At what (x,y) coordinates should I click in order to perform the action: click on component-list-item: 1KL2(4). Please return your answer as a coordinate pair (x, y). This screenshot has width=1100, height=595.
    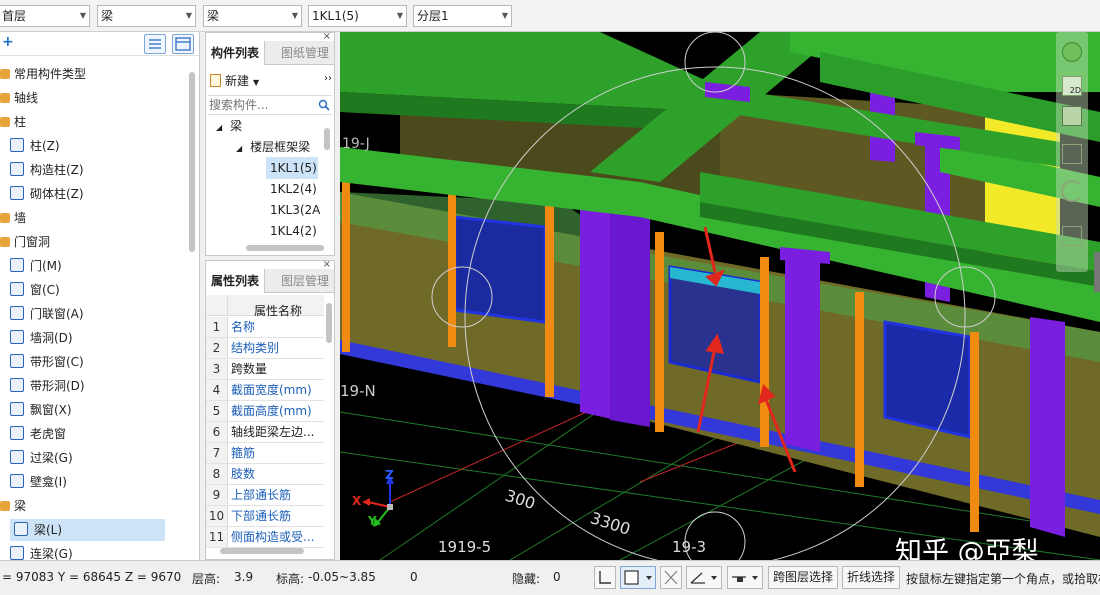
    Looking at the image, I should click on (292, 189).